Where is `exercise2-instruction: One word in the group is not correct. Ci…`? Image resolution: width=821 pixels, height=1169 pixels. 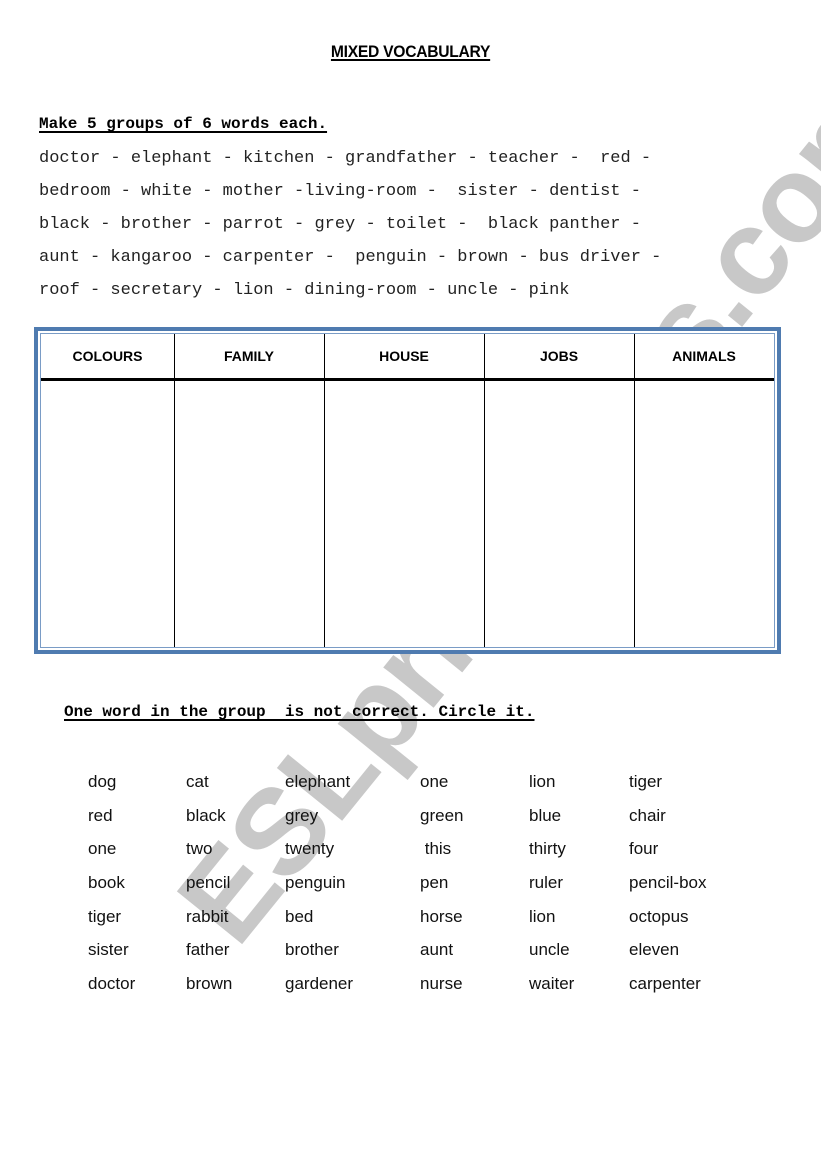 exercise2-instruction: One word in the group is not correct. Ci… is located at coordinates (299, 712).